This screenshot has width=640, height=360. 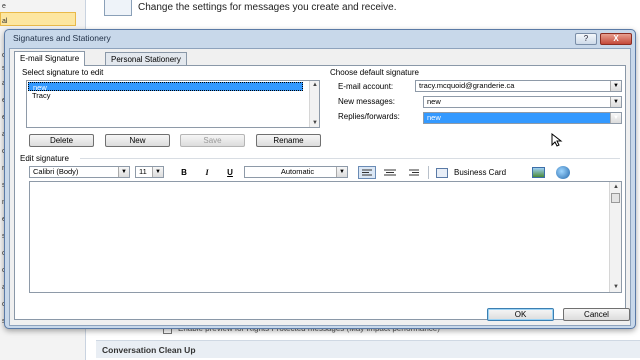 I want to click on align-center-button, so click(x=390, y=172).